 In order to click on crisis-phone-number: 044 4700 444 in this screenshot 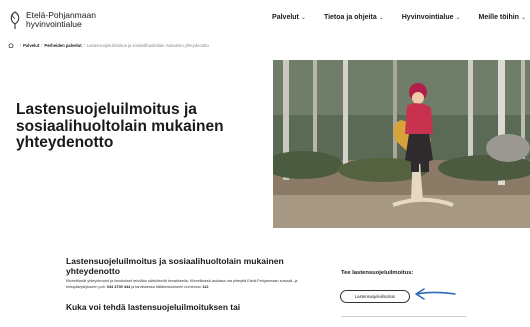, I will do `click(118, 287)`.